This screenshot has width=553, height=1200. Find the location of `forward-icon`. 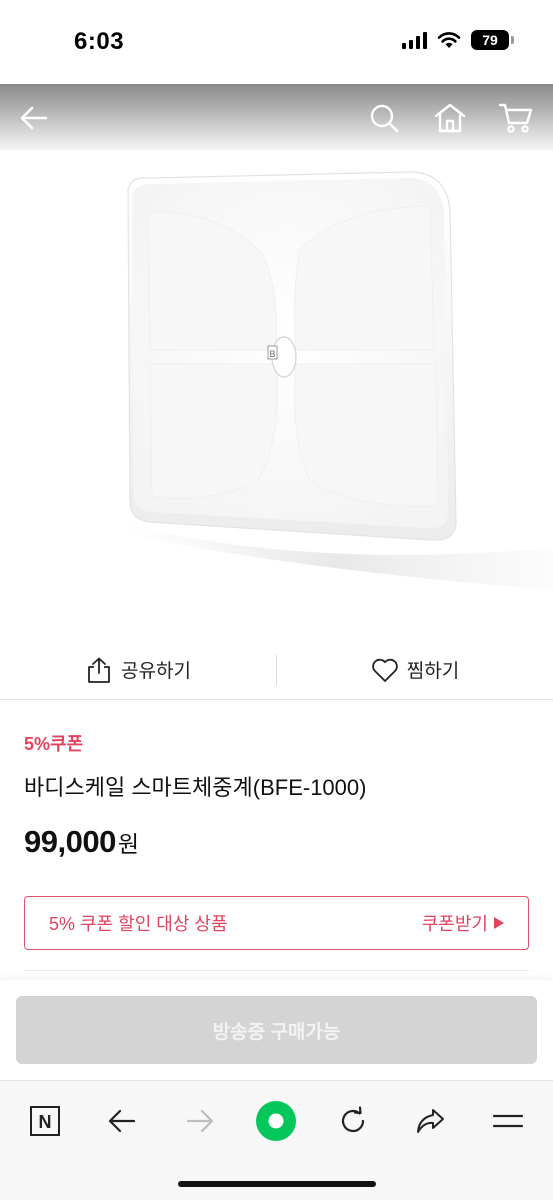

forward-icon is located at coordinates (200, 1121).